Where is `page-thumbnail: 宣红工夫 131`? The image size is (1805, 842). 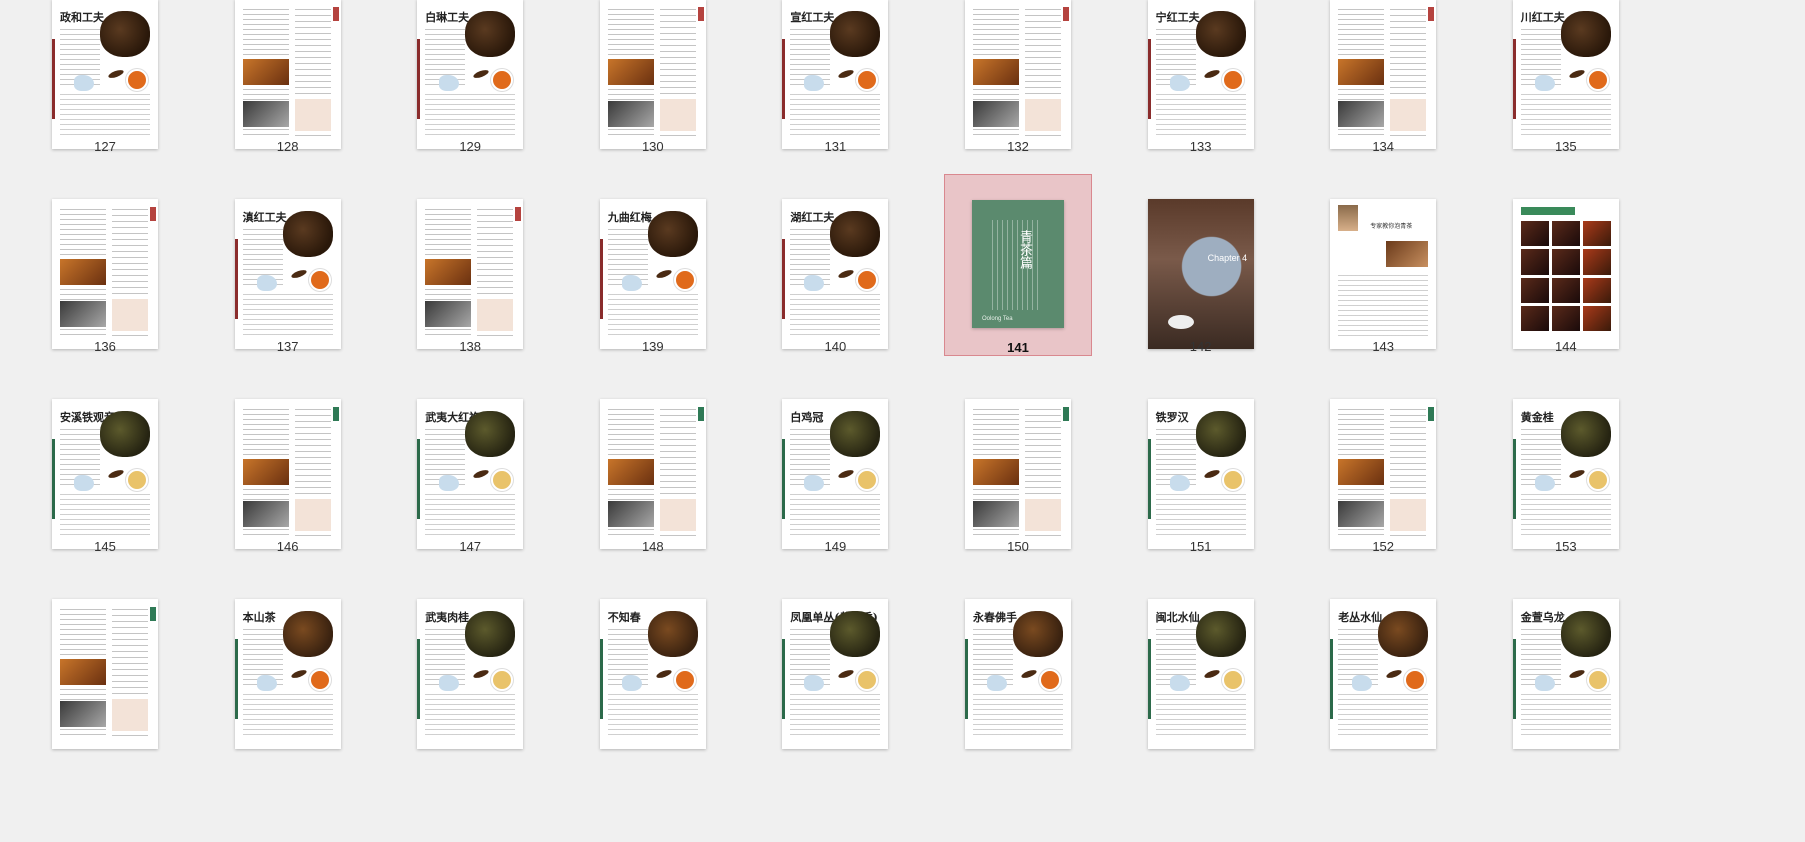
page-thumbnail: 宣红工夫 131 is located at coordinates (835, 100).